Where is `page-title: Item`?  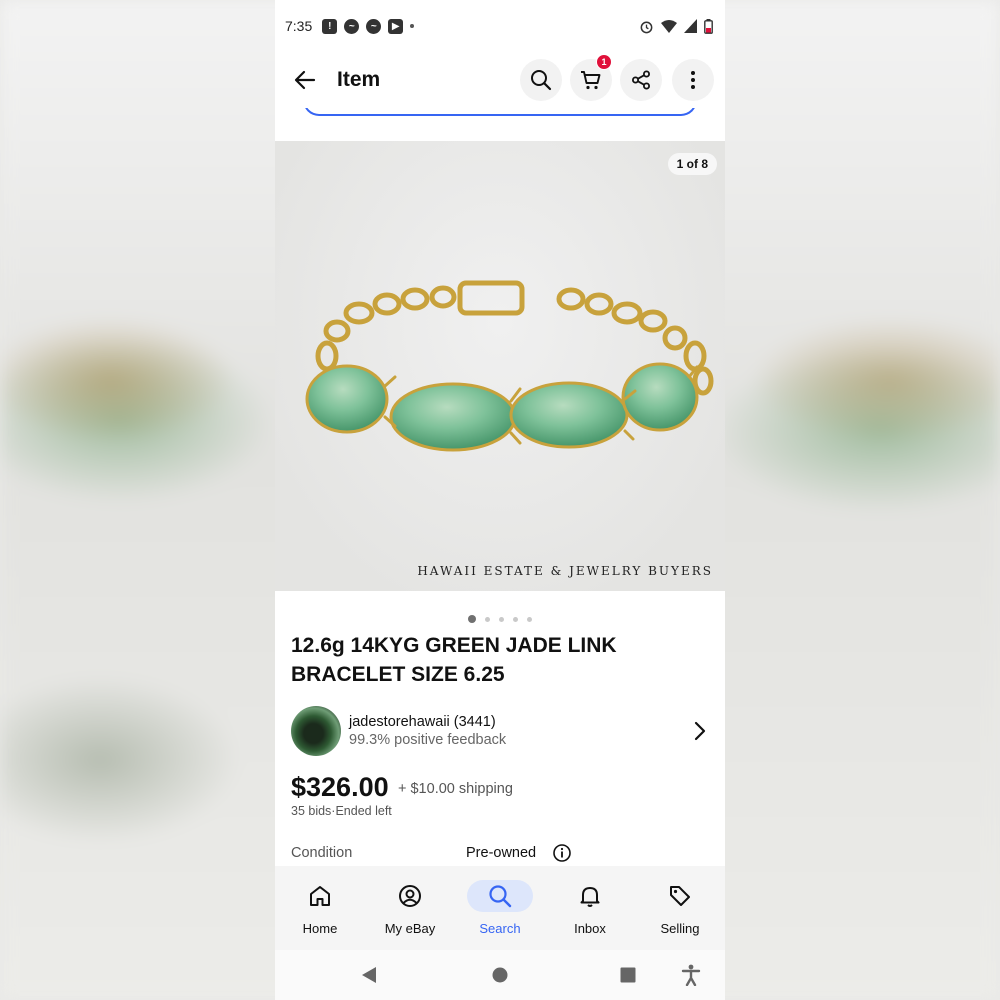 page-title: Item is located at coordinates (359, 79).